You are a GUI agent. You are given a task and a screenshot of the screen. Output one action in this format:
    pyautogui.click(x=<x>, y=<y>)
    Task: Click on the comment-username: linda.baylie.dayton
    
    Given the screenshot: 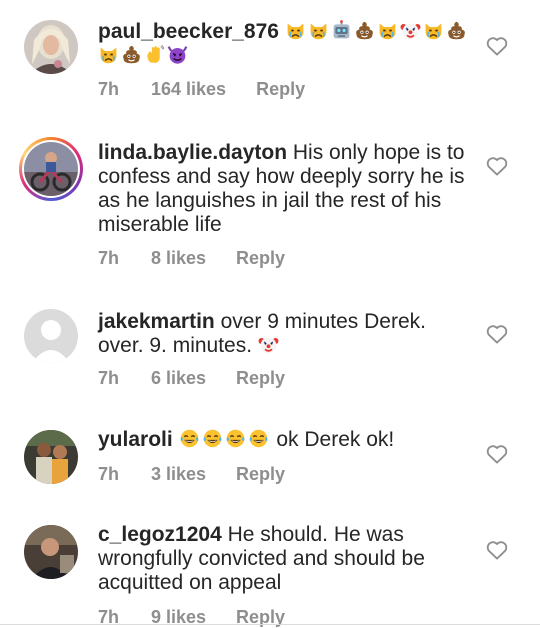 What is the action you would take?
    pyautogui.click(x=192, y=152)
    